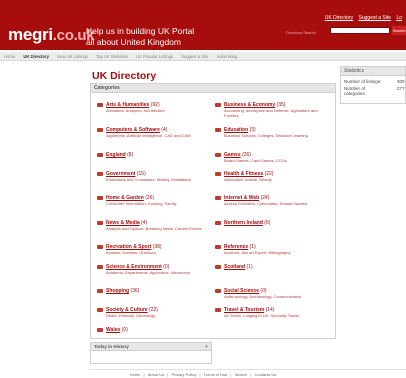 Image resolution: width=406 pixels, height=378 pixels. What do you see at coordinates (154, 56) in the screenshot?
I see `nav-item-popular-listings: UK Popular Listings` at bounding box center [154, 56].